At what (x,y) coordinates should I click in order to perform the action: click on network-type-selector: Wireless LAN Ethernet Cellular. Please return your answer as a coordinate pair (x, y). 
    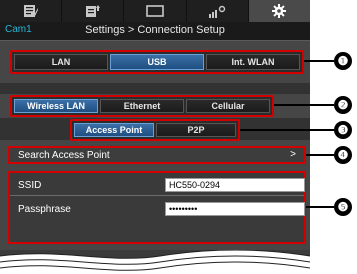
    Looking at the image, I should click on (142, 106).